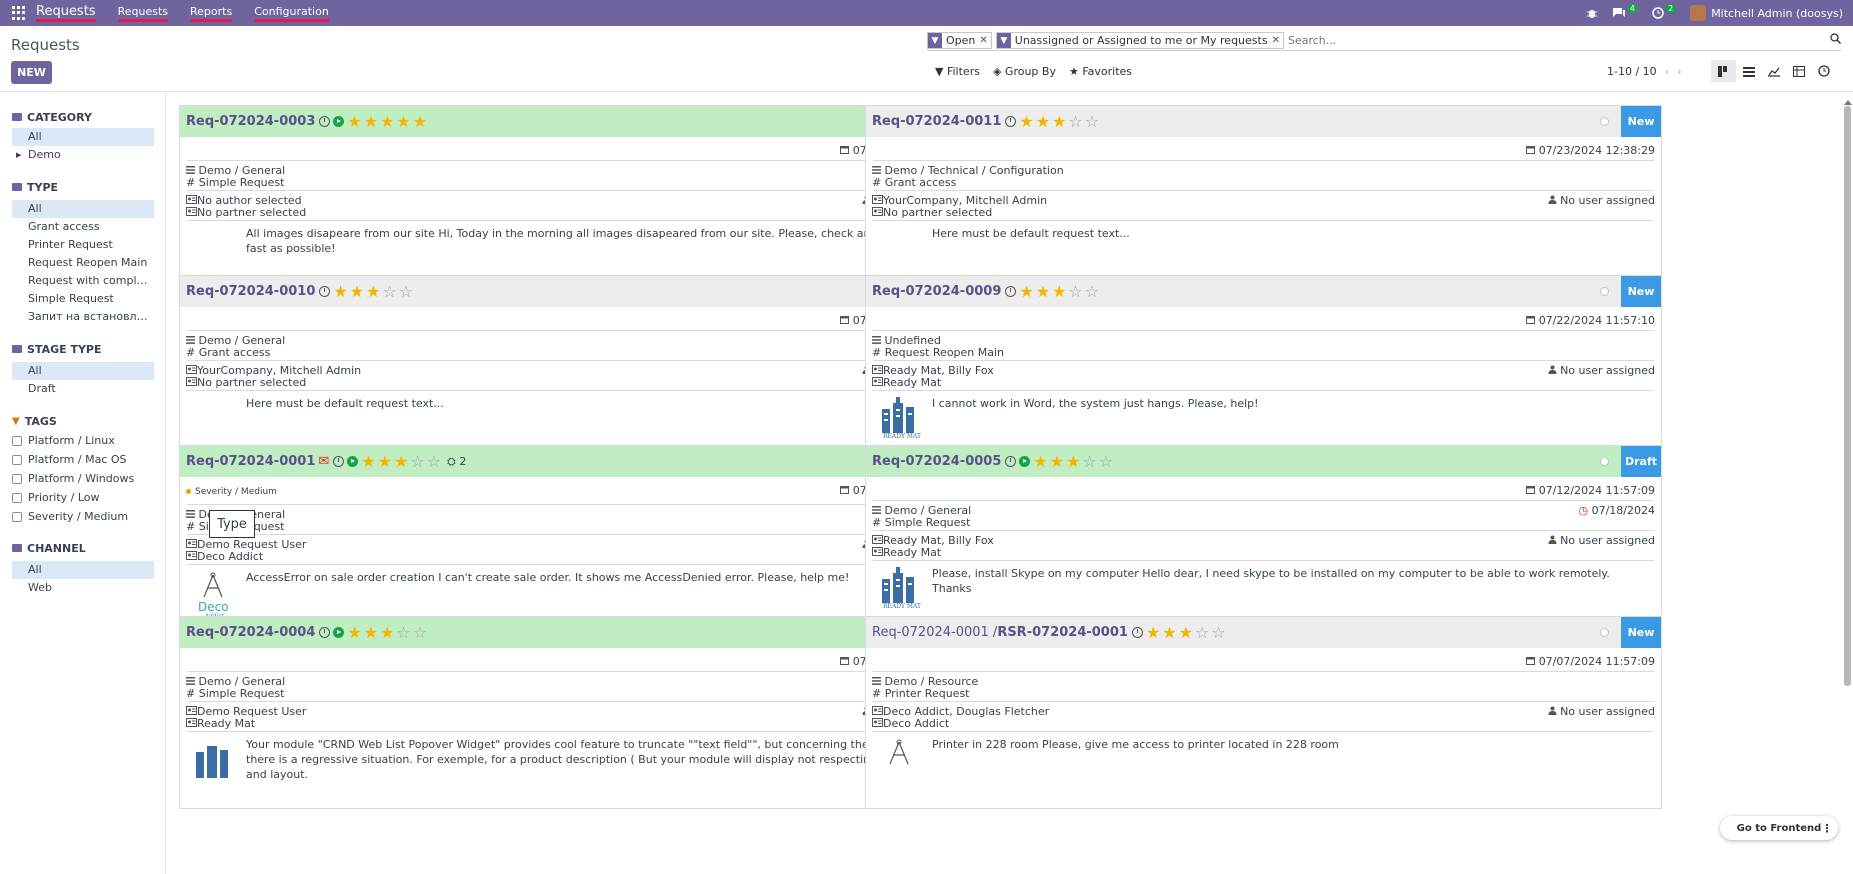 The width and height of the screenshot is (1853, 874). Describe the element at coordinates (1766, 13) in the screenshot. I see `user-menu: Mitchell Admin (doosys)` at that location.